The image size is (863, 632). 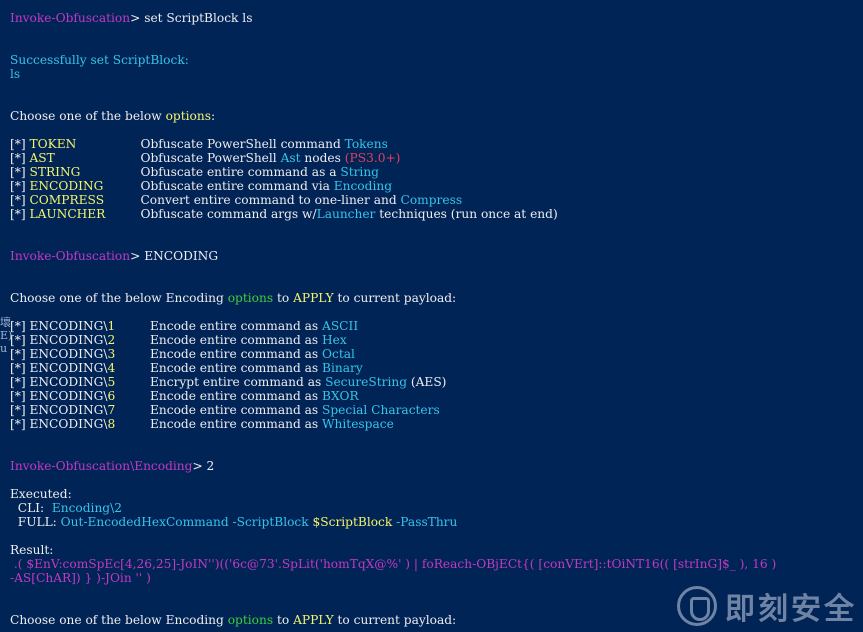 What do you see at coordinates (181, 256) in the screenshot?
I see `command-text: ENCODING` at bounding box center [181, 256].